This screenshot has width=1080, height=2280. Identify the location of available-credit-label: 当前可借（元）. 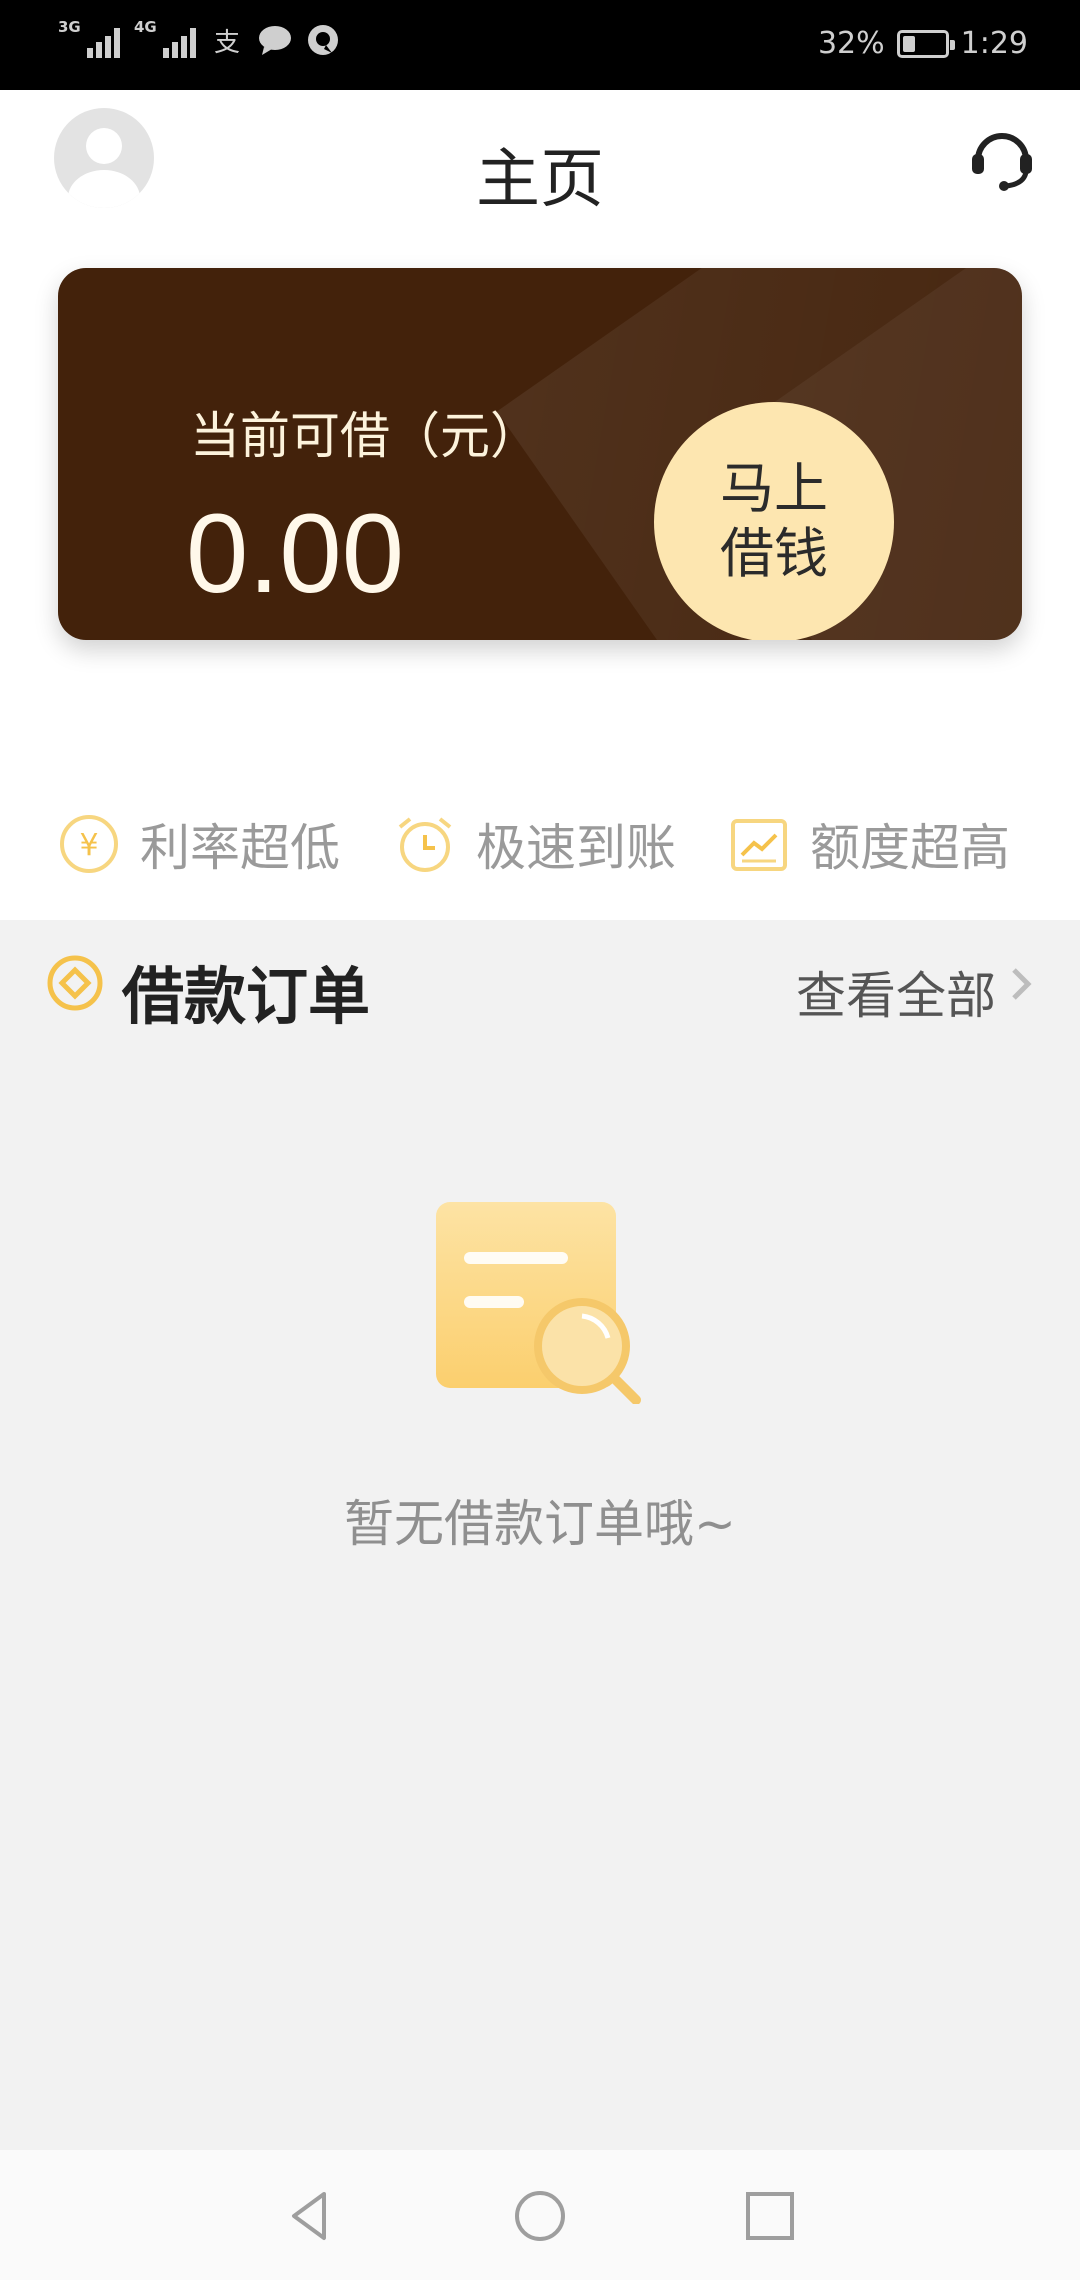
(365, 436).